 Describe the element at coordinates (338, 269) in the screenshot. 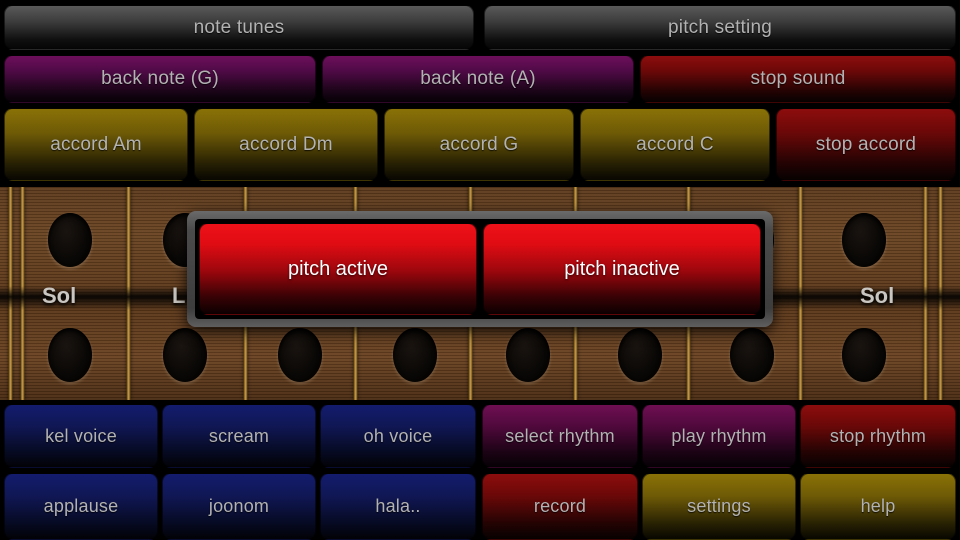

I see `pitch-active-button: pitch active` at that location.